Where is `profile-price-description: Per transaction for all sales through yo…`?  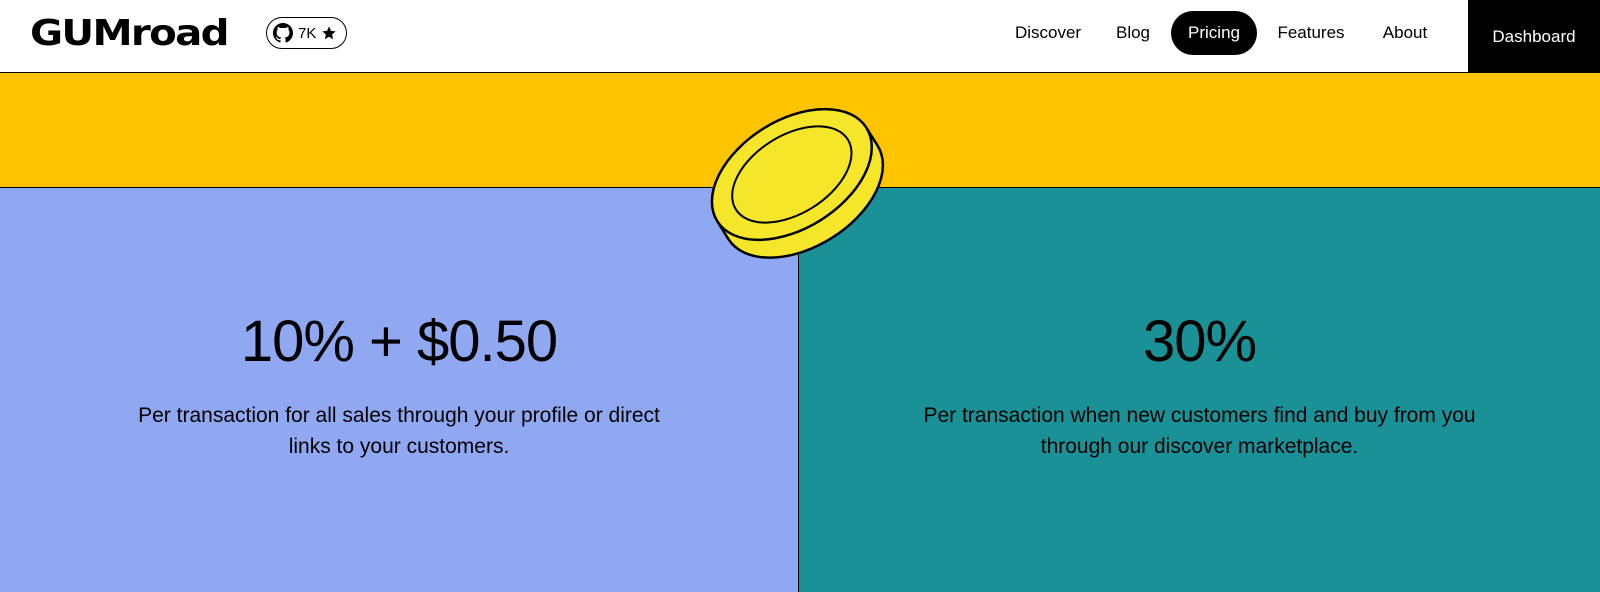 profile-price-description: Per transaction for all sales through yo… is located at coordinates (399, 431).